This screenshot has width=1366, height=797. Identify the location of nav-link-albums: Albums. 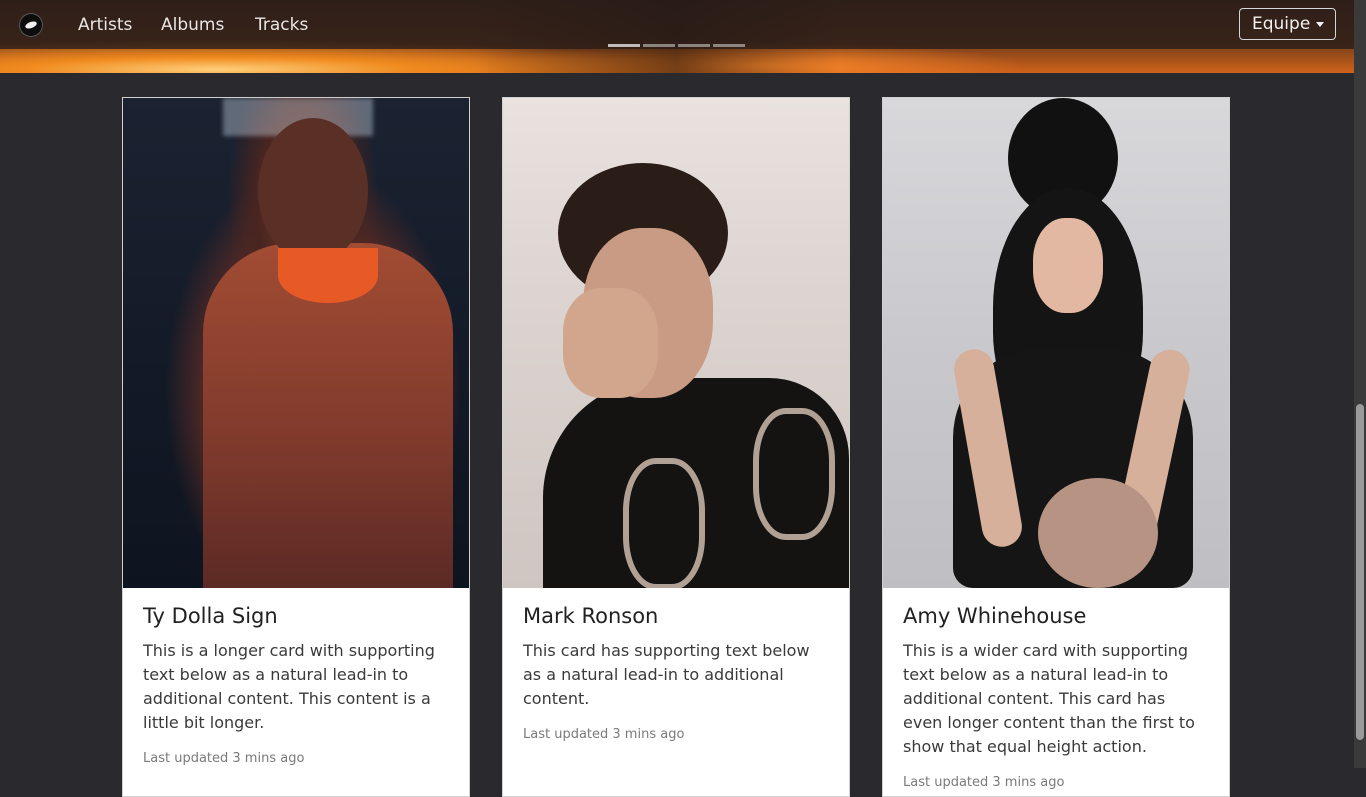
(192, 25).